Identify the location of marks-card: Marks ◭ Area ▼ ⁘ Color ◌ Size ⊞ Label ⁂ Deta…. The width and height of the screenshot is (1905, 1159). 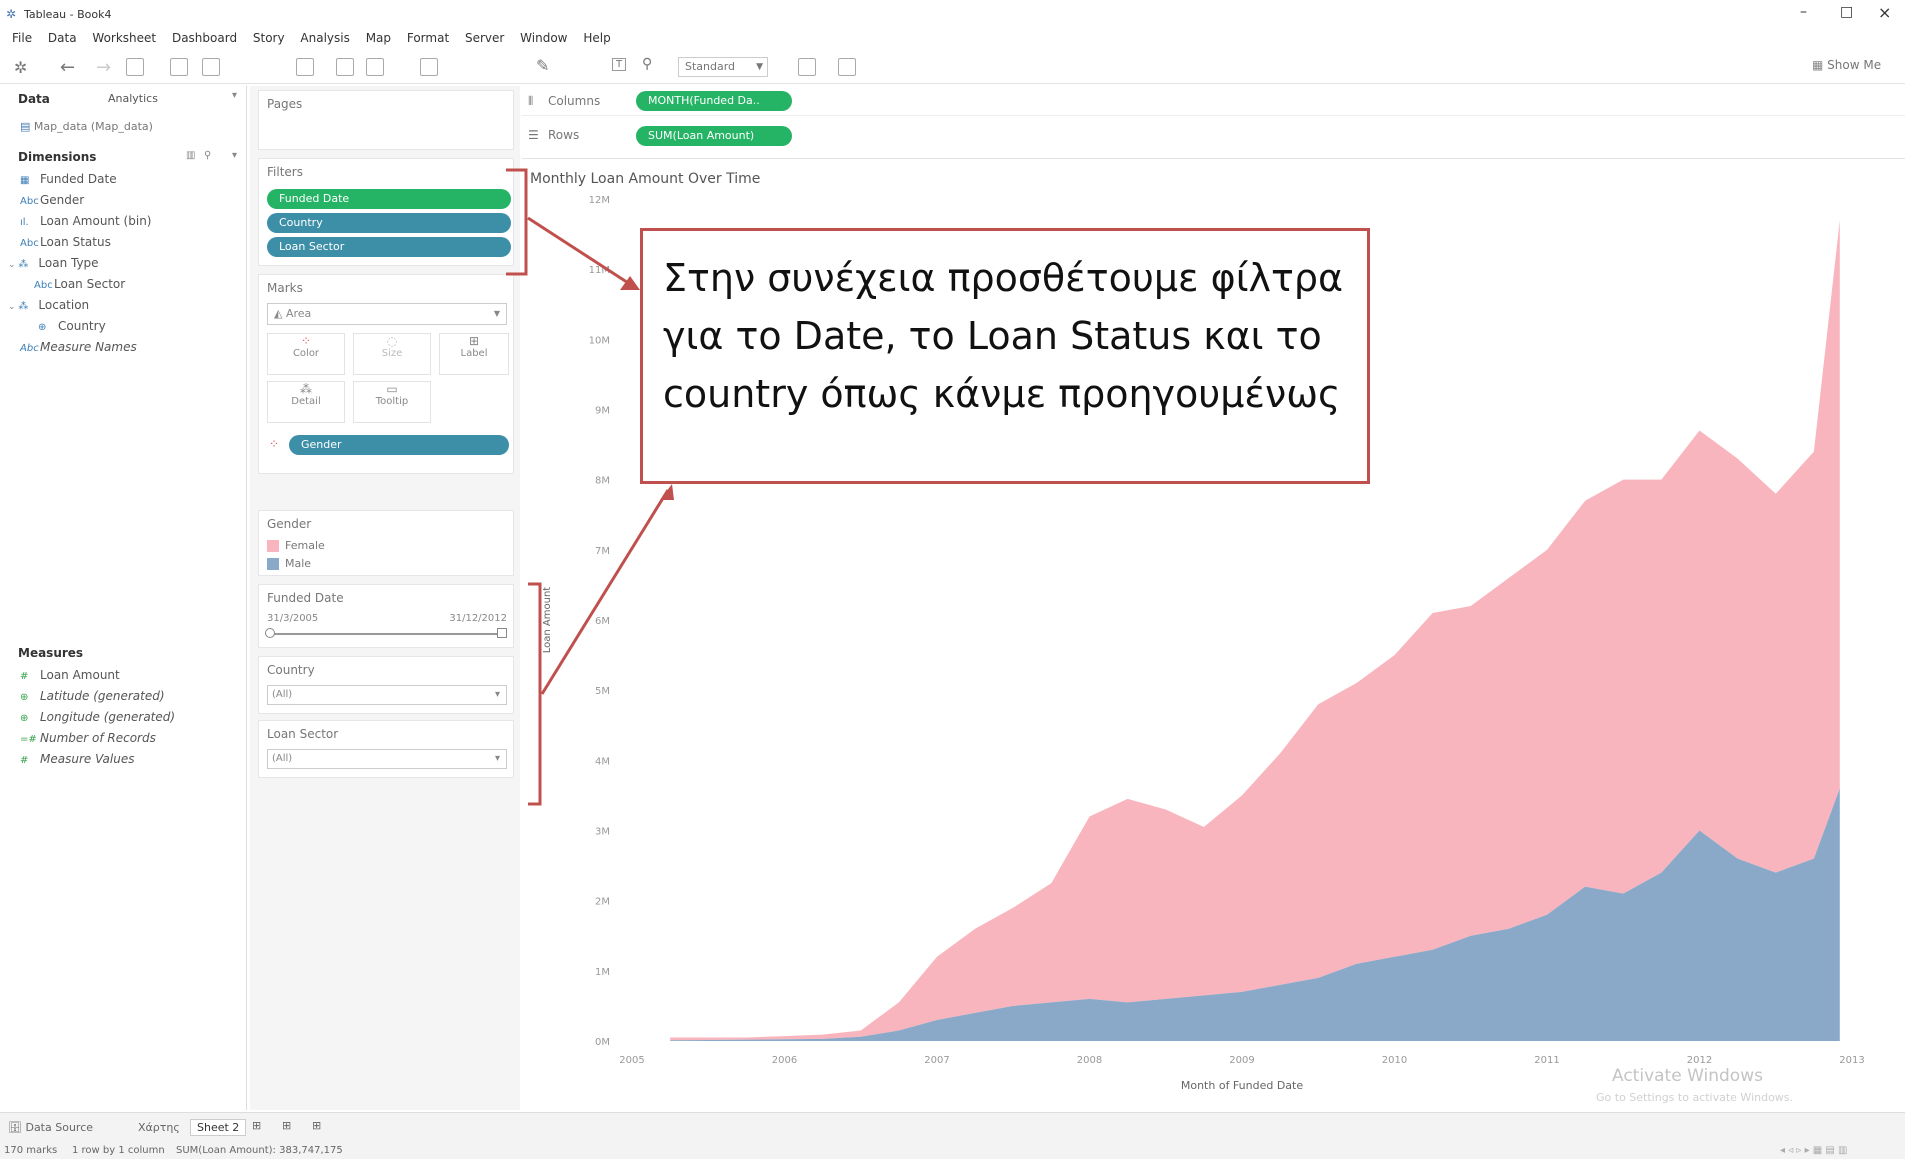
(386, 374).